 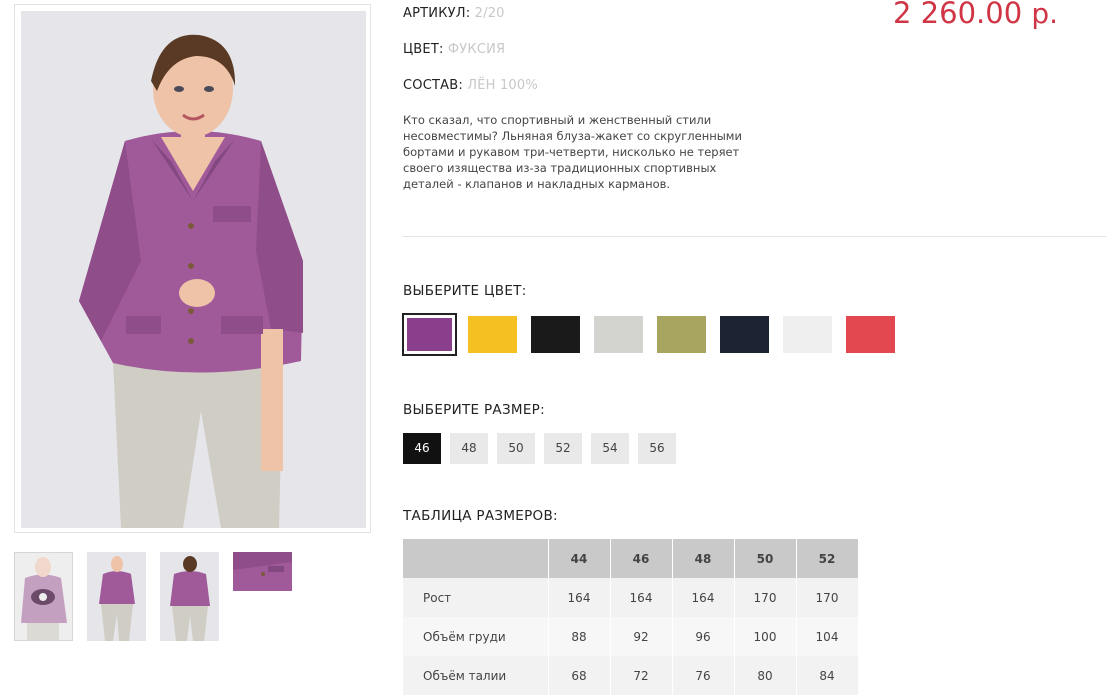 I want to click on color-swatch-red, so click(x=870, y=334).